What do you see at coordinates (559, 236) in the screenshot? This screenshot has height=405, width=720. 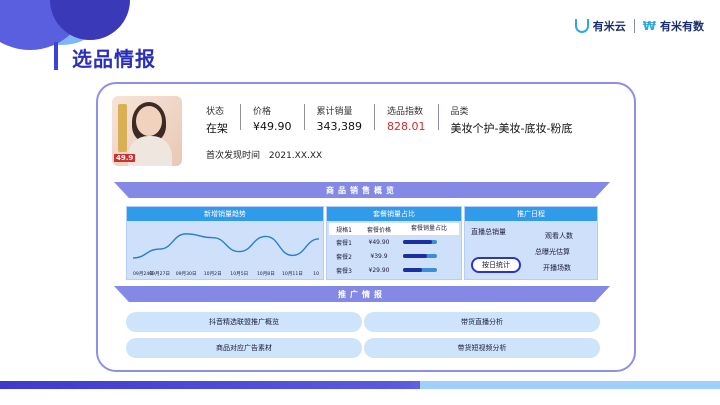 I see `metric-viewers: 观看人数` at bounding box center [559, 236].